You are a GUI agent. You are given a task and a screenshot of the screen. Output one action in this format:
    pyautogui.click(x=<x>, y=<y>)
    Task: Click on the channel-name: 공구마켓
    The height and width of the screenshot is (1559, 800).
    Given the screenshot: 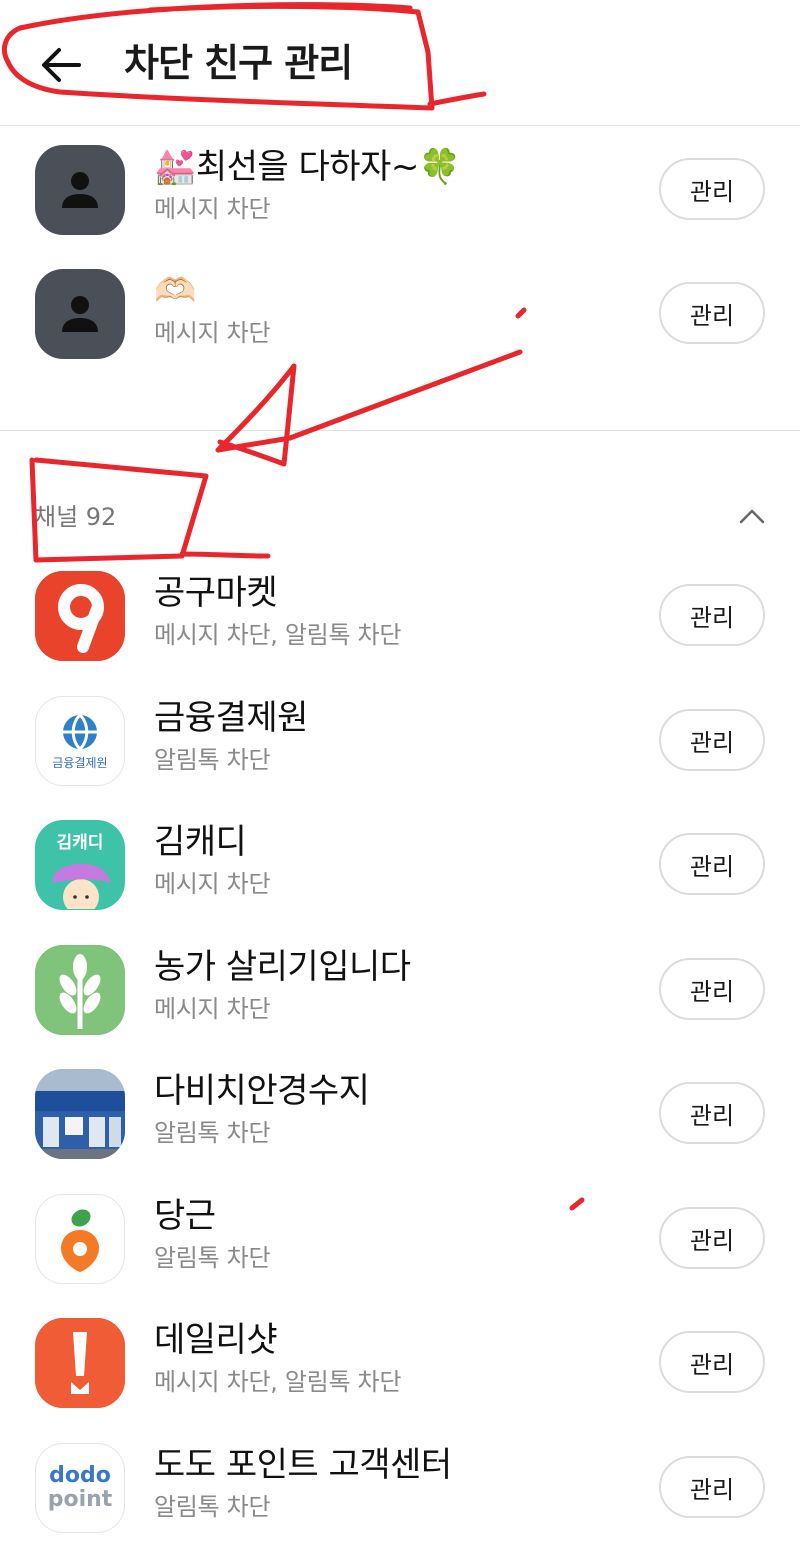 What is the action you would take?
    pyautogui.click(x=216, y=593)
    